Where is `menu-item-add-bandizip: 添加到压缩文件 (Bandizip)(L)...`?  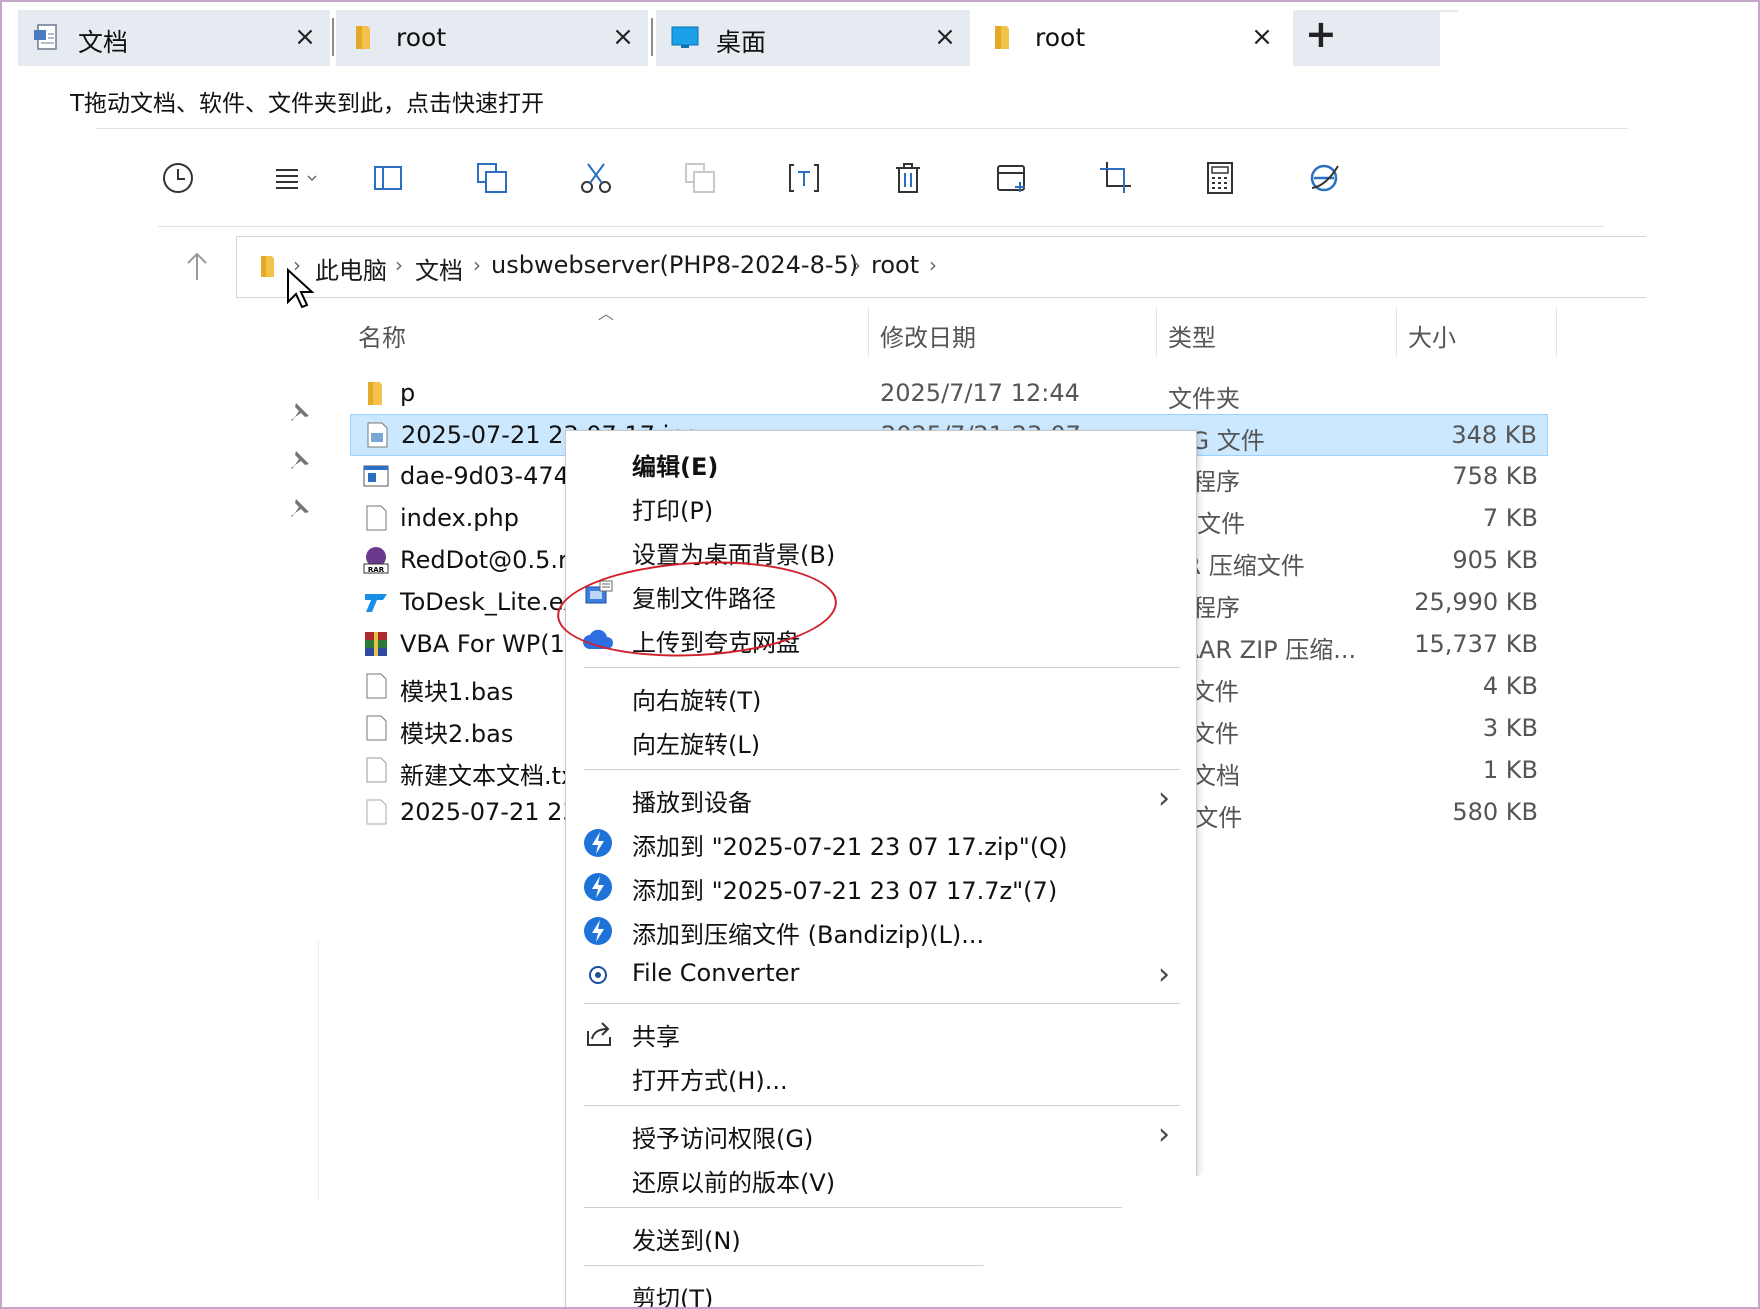
menu-item-add-bandizip: 添加到压缩文件 (Bandizip)(L)... is located at coordinates (881, 931).